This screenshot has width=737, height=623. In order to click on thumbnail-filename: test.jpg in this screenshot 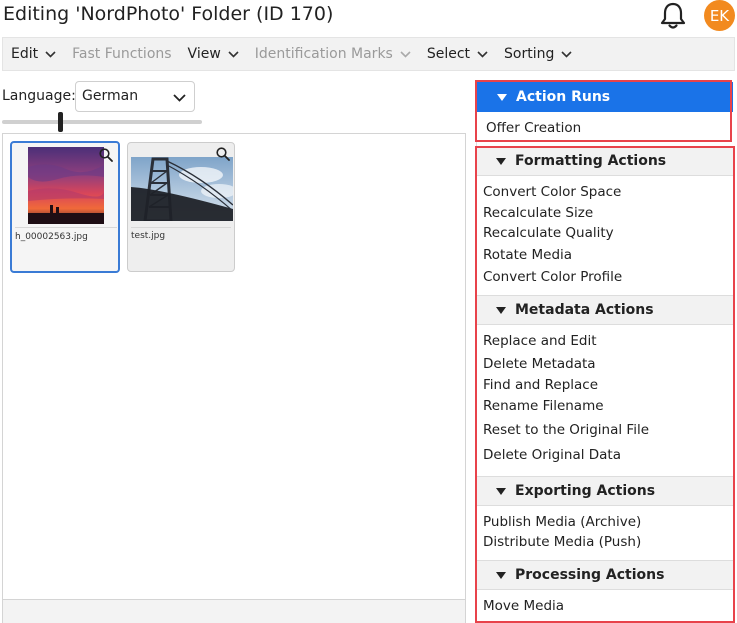, I will do `click(148, 236)`.